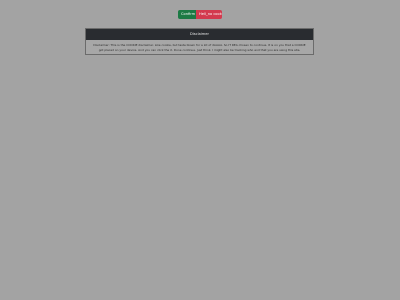 This screenshot has width=400, height=300. I want to click on reject-cookie-button: Hell_no cookie, so click(209, 14).